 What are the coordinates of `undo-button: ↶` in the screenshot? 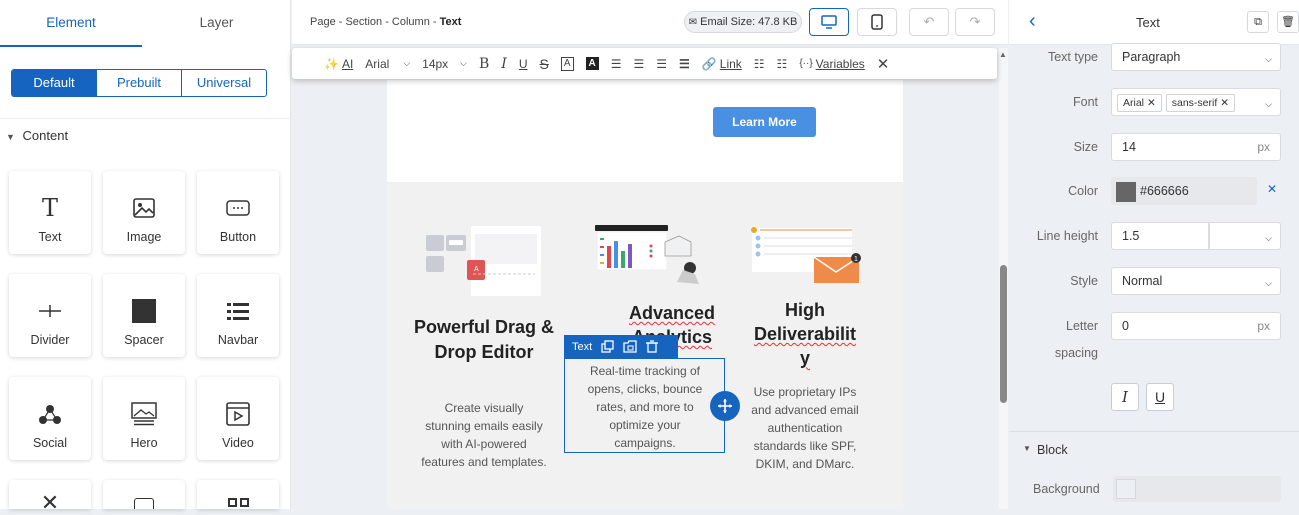 It's located at (929, 22).